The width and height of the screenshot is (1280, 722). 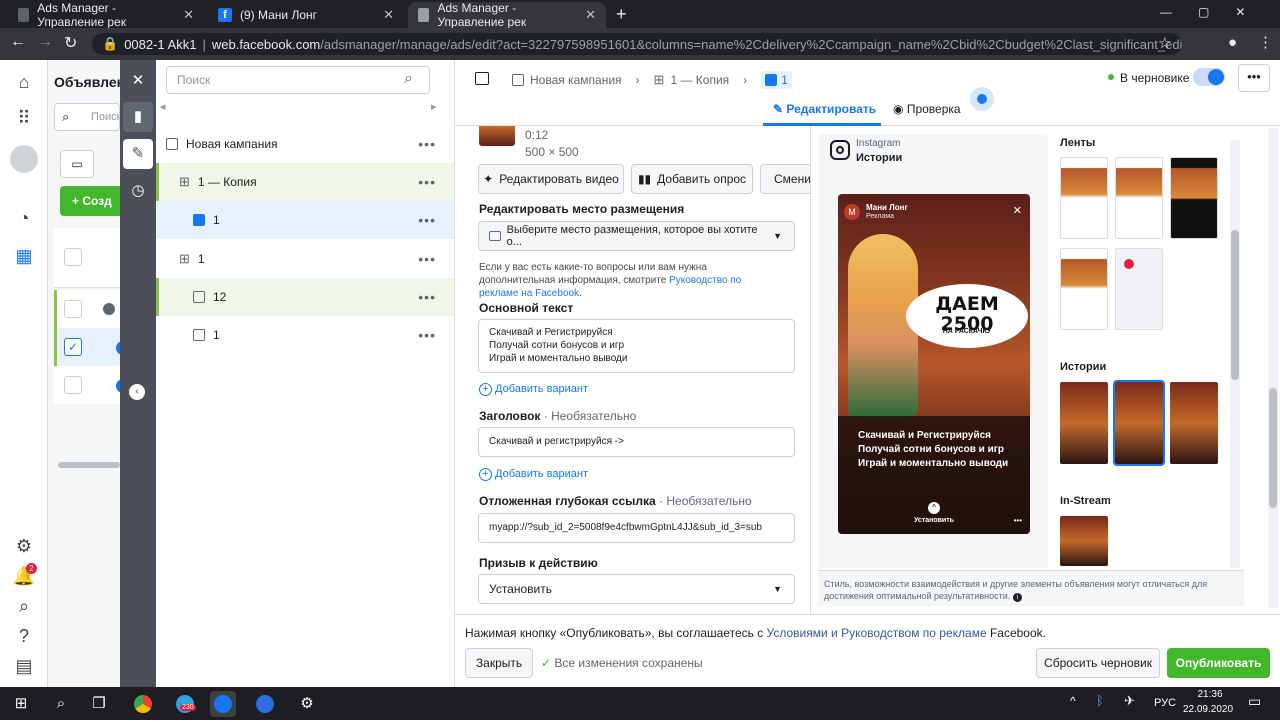 What do you see at coordinates (24, 159) in the screenshot?
I see `avatar` at bounding box center [24, 159].